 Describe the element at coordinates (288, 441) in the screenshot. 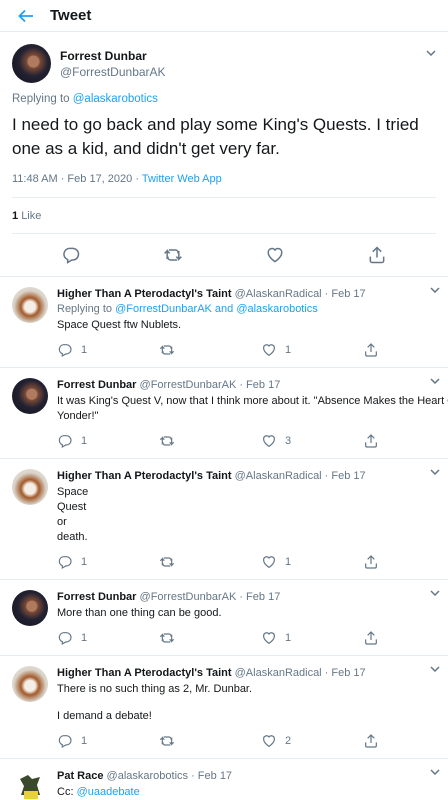

I see `like-count: 3` at that location.